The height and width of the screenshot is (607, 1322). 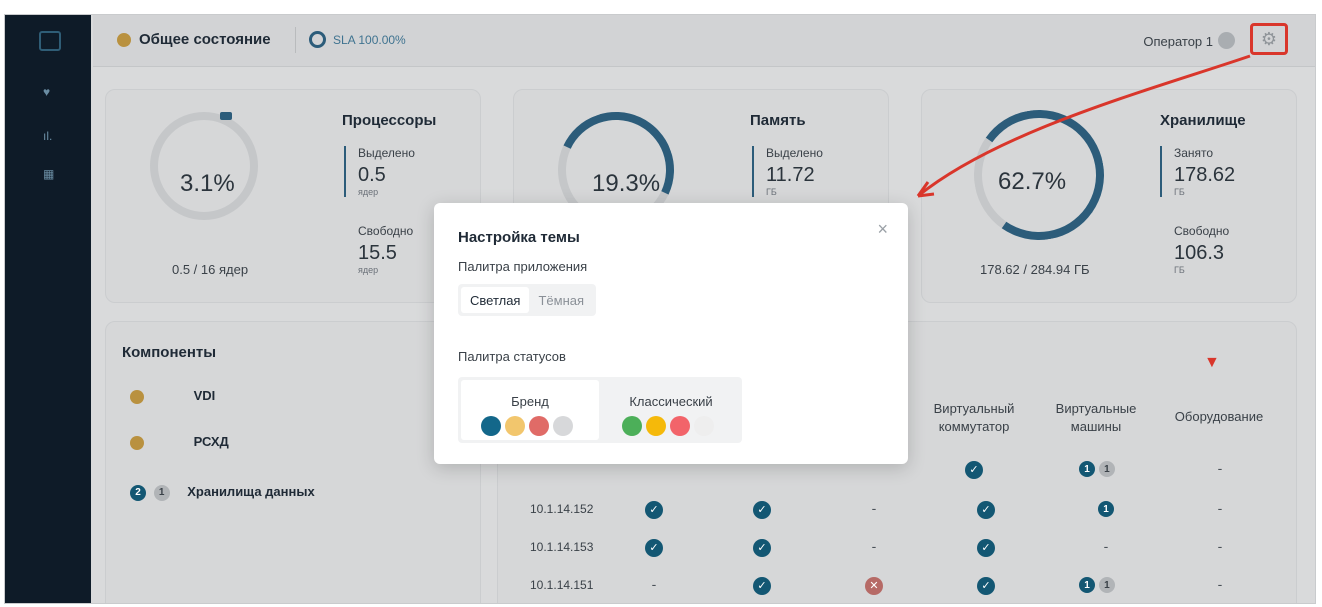 I want to click on light-theme-option: Светлая, so click(x=495, y=300).